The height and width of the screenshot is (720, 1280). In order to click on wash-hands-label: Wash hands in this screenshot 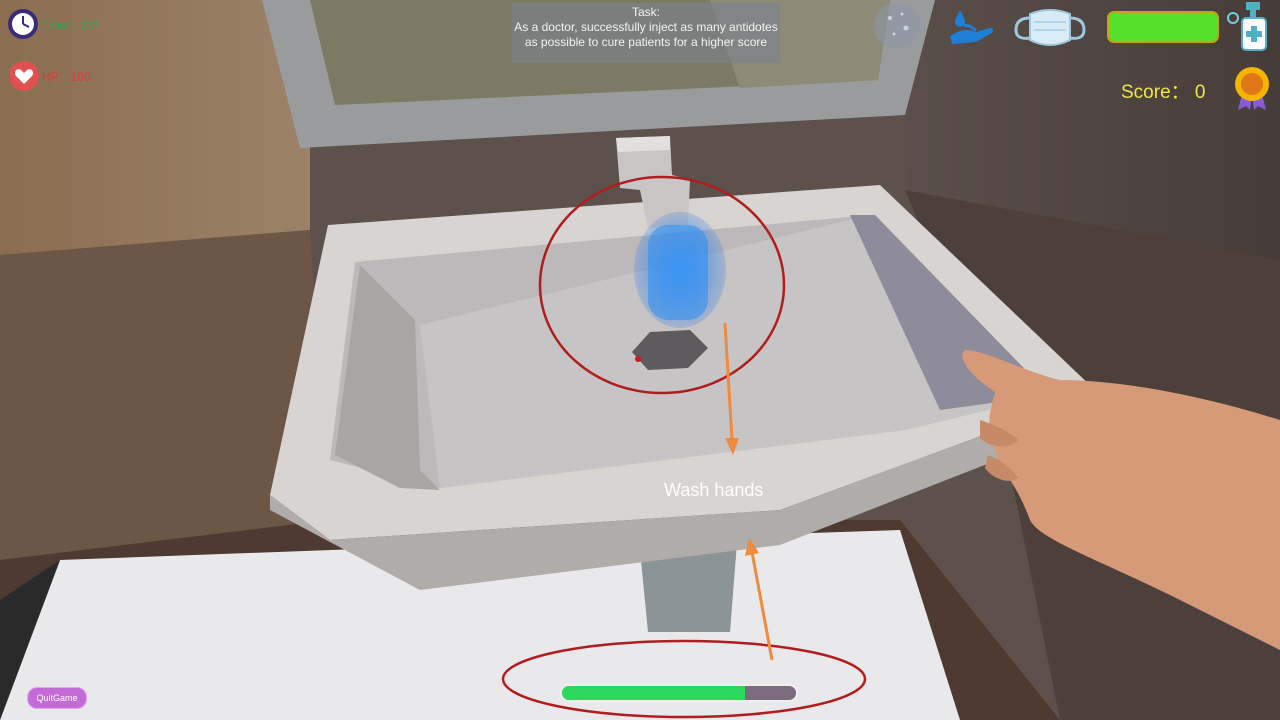, I will do `click(714, 490)`.